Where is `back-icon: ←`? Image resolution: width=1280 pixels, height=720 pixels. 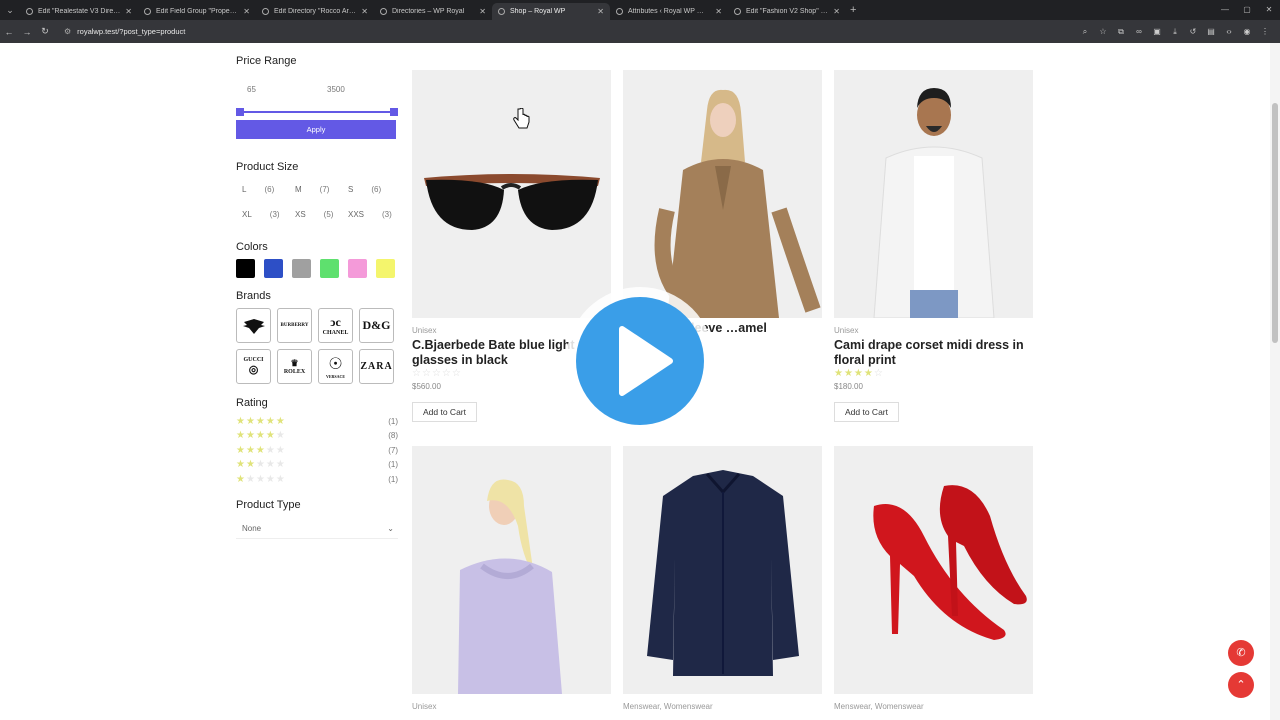 back-icon: ← is located at coordinates (9, 32).